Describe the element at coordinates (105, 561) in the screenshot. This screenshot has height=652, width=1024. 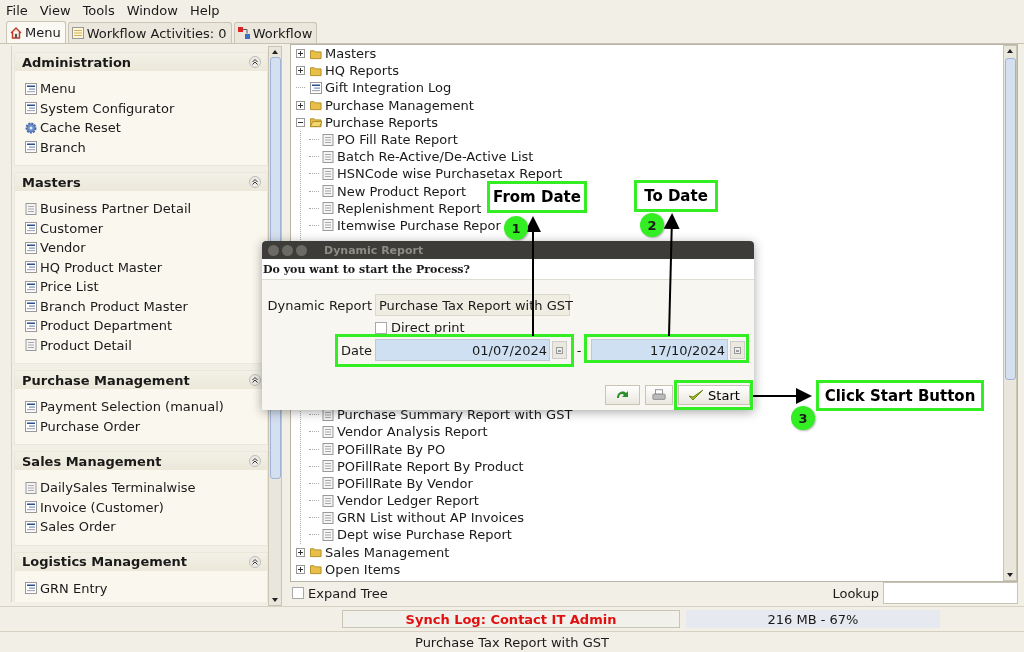
I see `section-title: Logistics Management` at that location.